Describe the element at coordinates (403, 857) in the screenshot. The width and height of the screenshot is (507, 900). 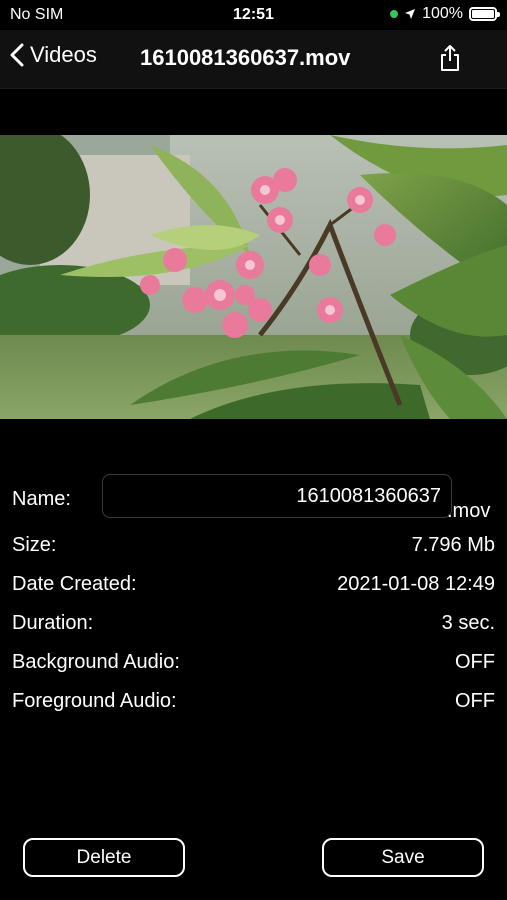
I see `save-button: Save` at that location.